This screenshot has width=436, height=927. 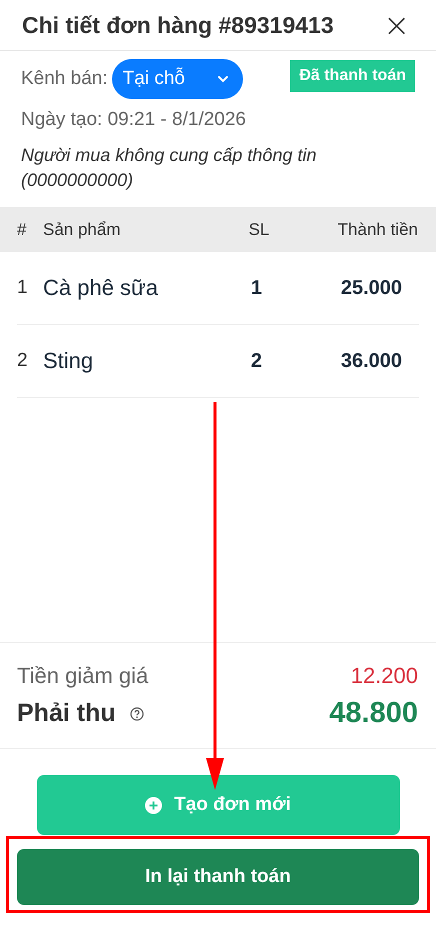 I want to click on buyer-note: Người mua không cung cấp thông tin (0000000000), so click(x=169, y=168).